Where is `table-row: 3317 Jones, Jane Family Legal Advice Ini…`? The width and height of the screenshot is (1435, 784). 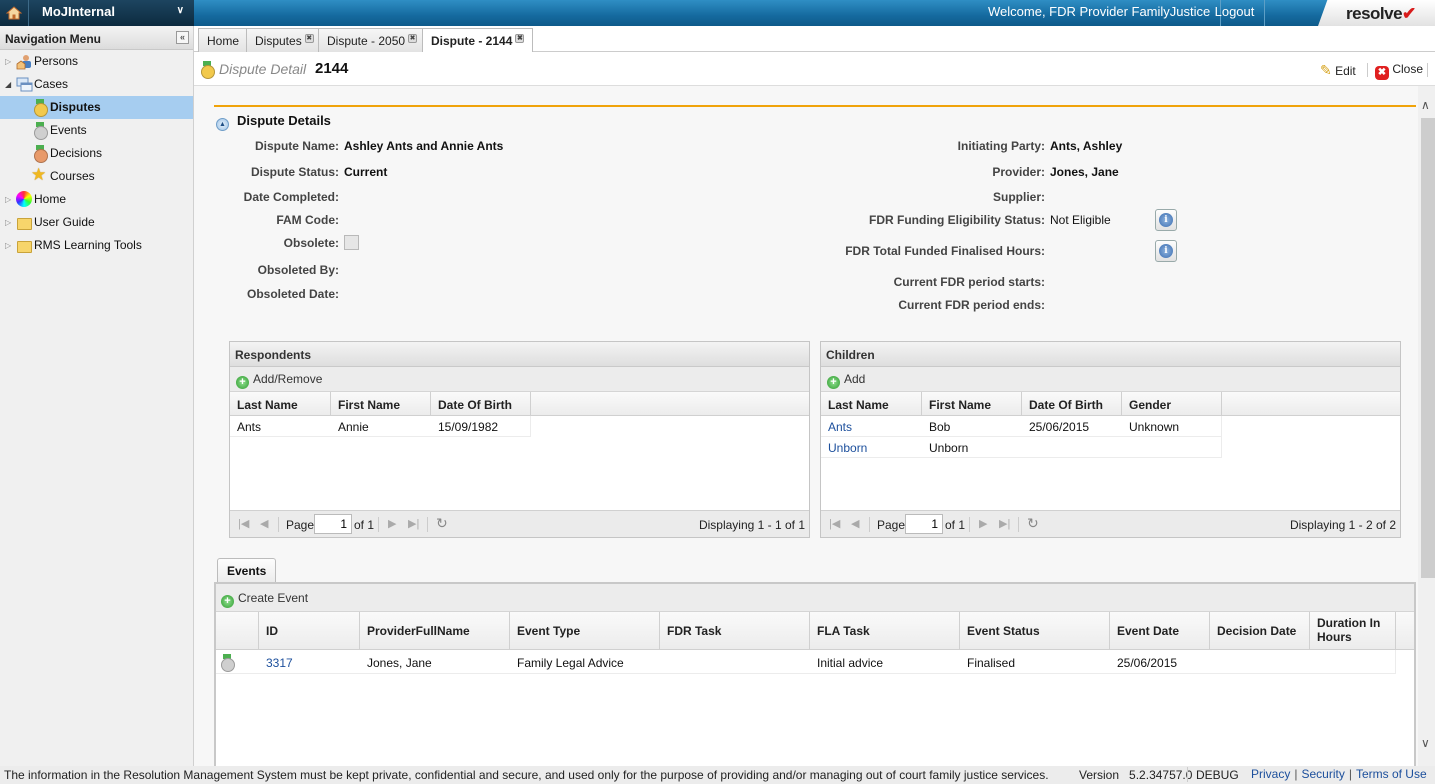 table-row: 3317 Jones, Jane Family Legal Advice Ini… is located at coordinates (806, 662).